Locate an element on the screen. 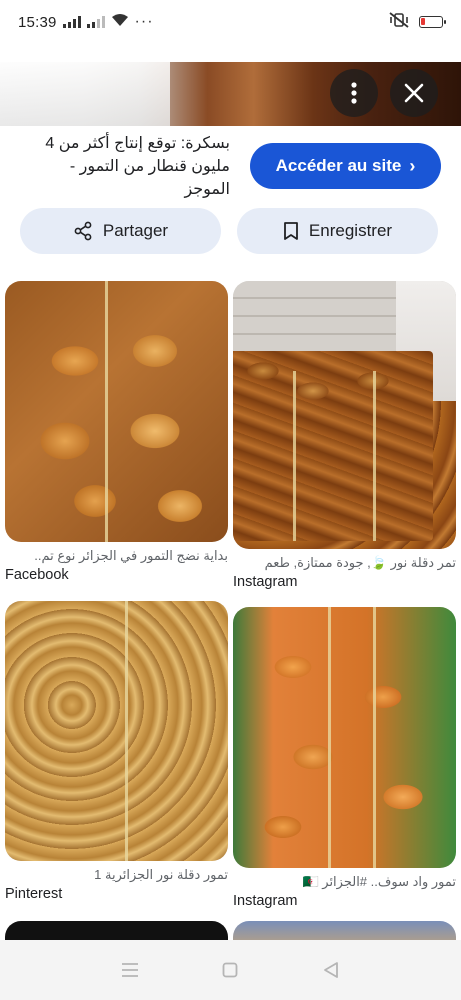  visit-site-label: Accéder au site is located at coordinates (338, 165).